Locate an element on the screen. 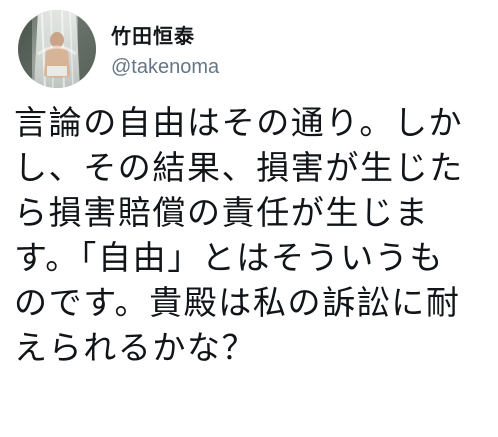 The image size is (498, 437). author-username: @takenoma is located at coordinates (165, 67).